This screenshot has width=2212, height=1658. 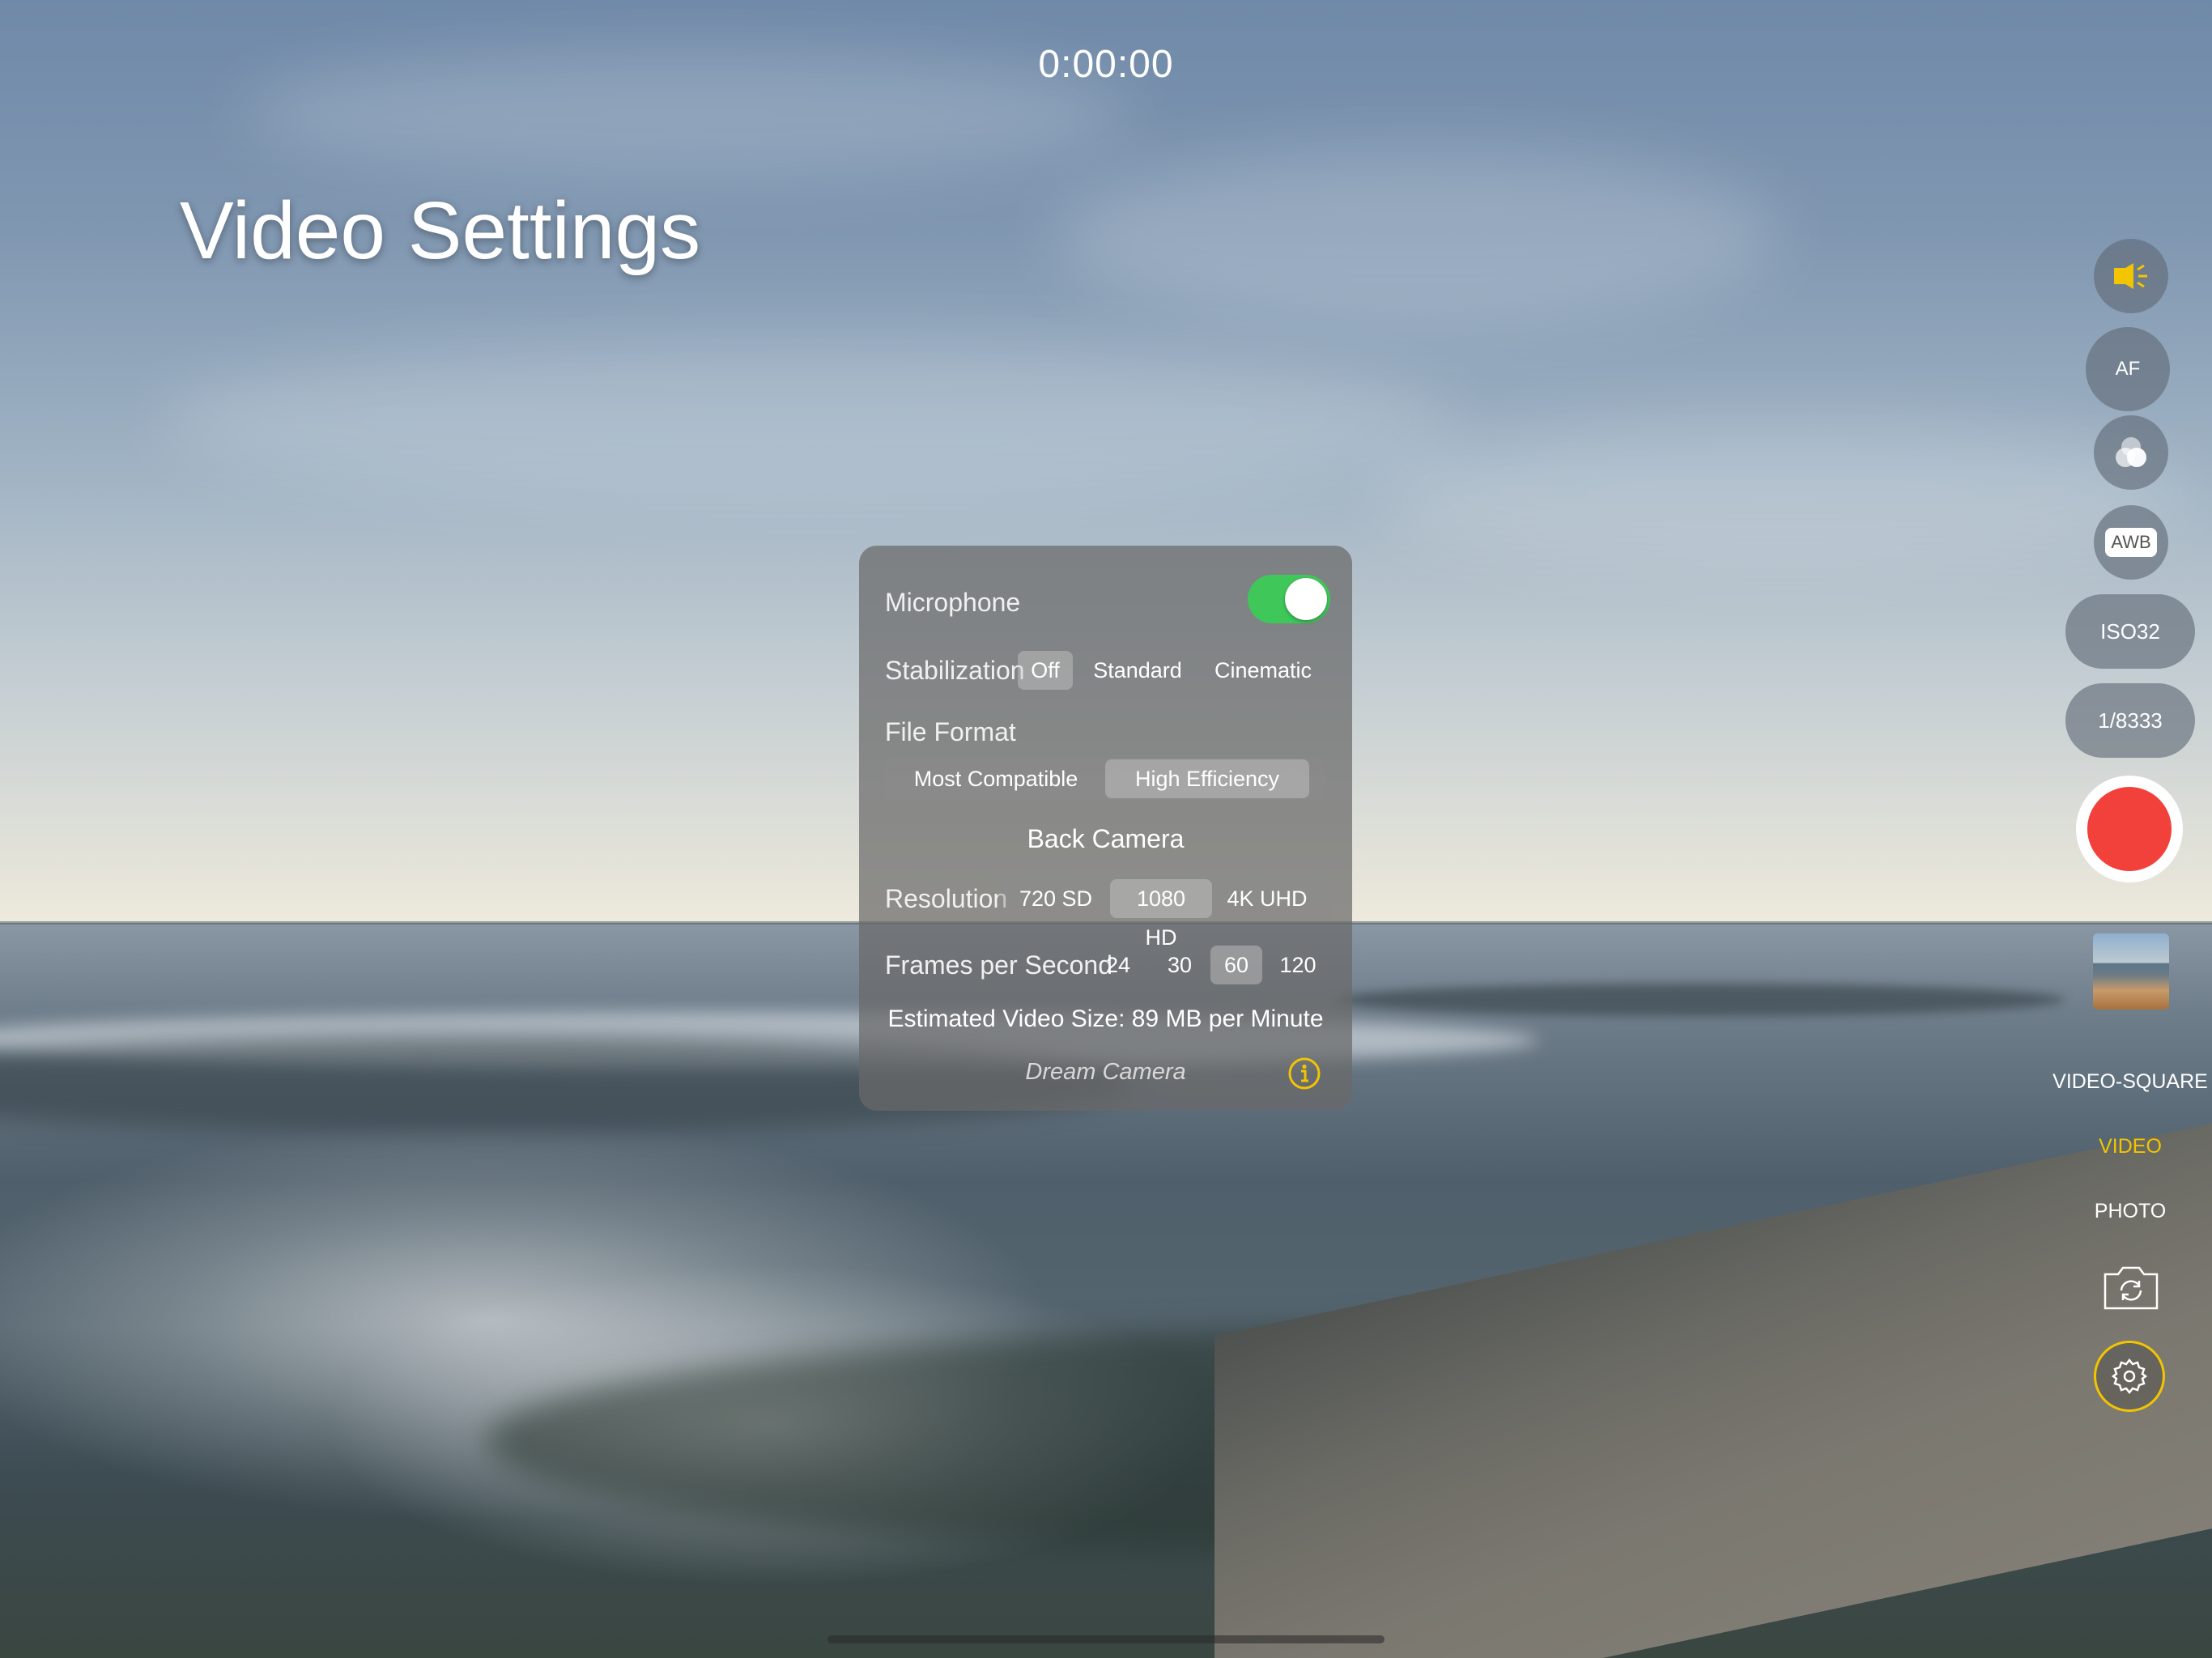 I want to click on file-format-segmented-control: Most Compatible High Efficiency, so click(x=1104, y=779).